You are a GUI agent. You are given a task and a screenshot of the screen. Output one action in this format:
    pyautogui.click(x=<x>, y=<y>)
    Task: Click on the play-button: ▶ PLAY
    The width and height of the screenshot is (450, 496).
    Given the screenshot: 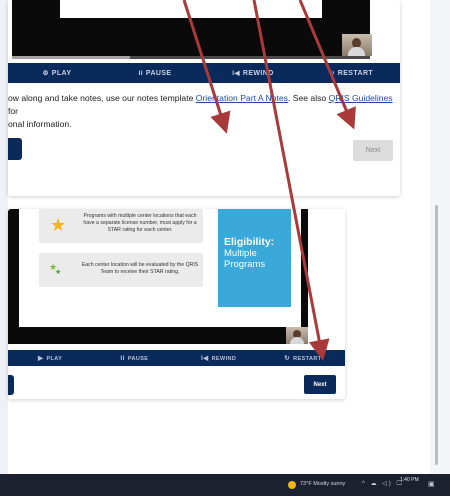 What is the action you would take?
    pyautogui.click(x=50, y=358)
    